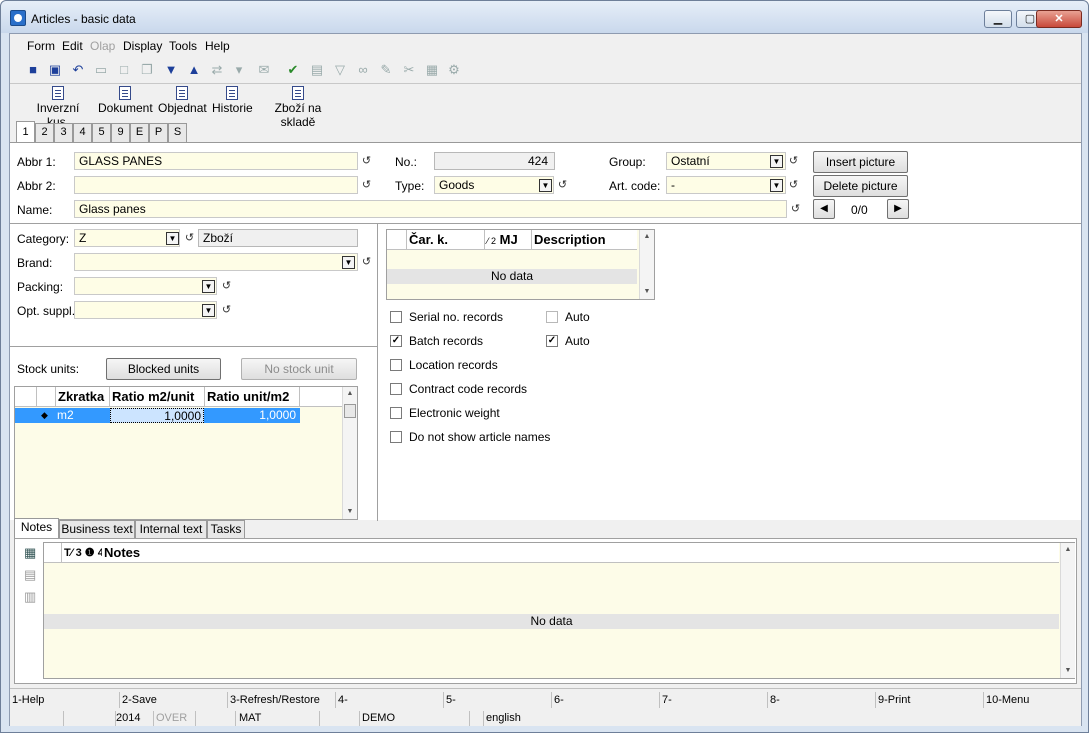 This screenshot has height=733, width=1089. I want to click on tab-internal-text: Internal text, so click(171, 529).